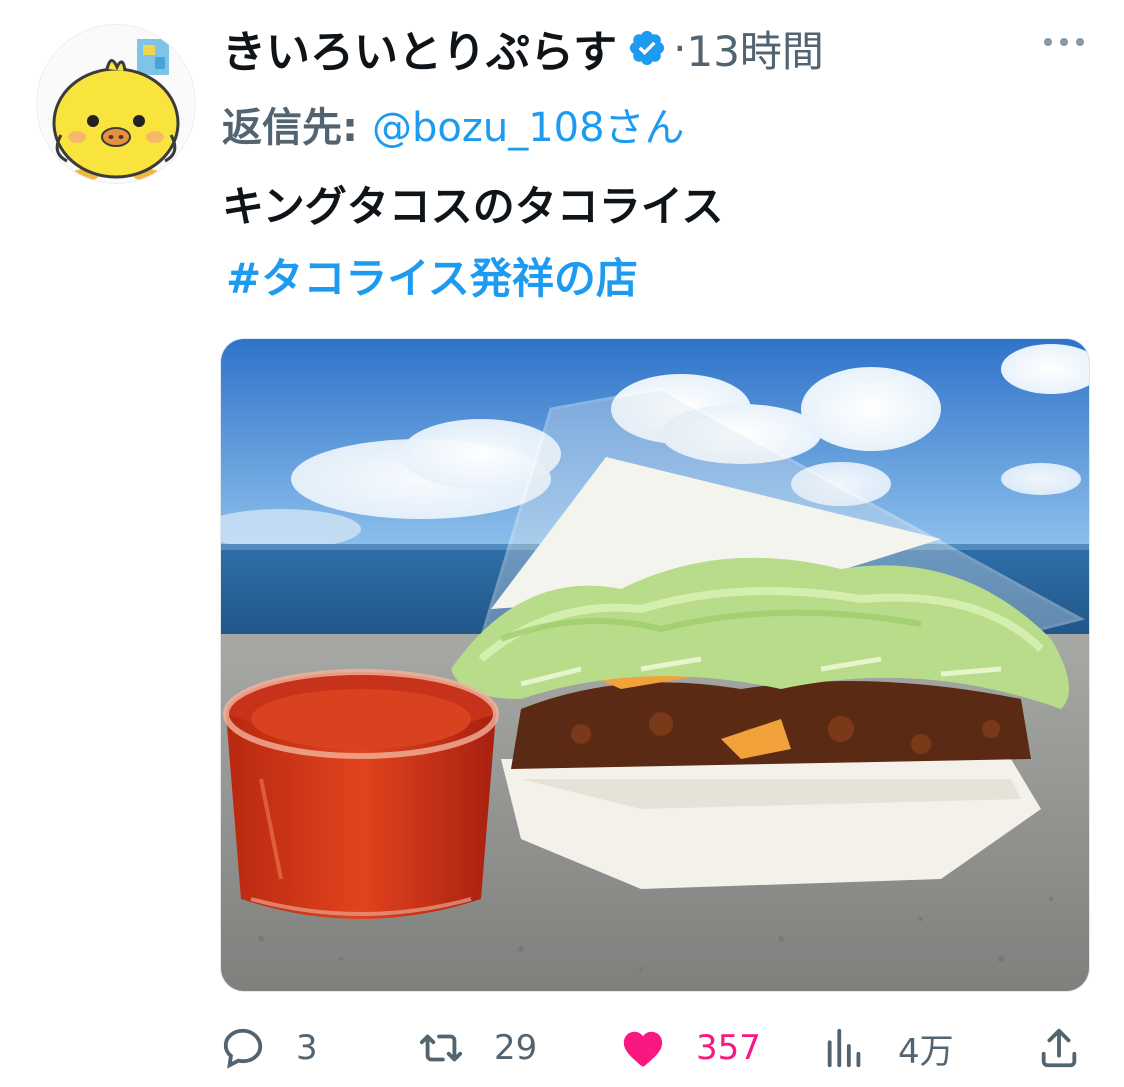 This screenshot has height=1087, width=1124. What do you see at coordinates (307, 1048) in the screenshot?
I see `reply-count: 3` at bounding box center [307, 1048].